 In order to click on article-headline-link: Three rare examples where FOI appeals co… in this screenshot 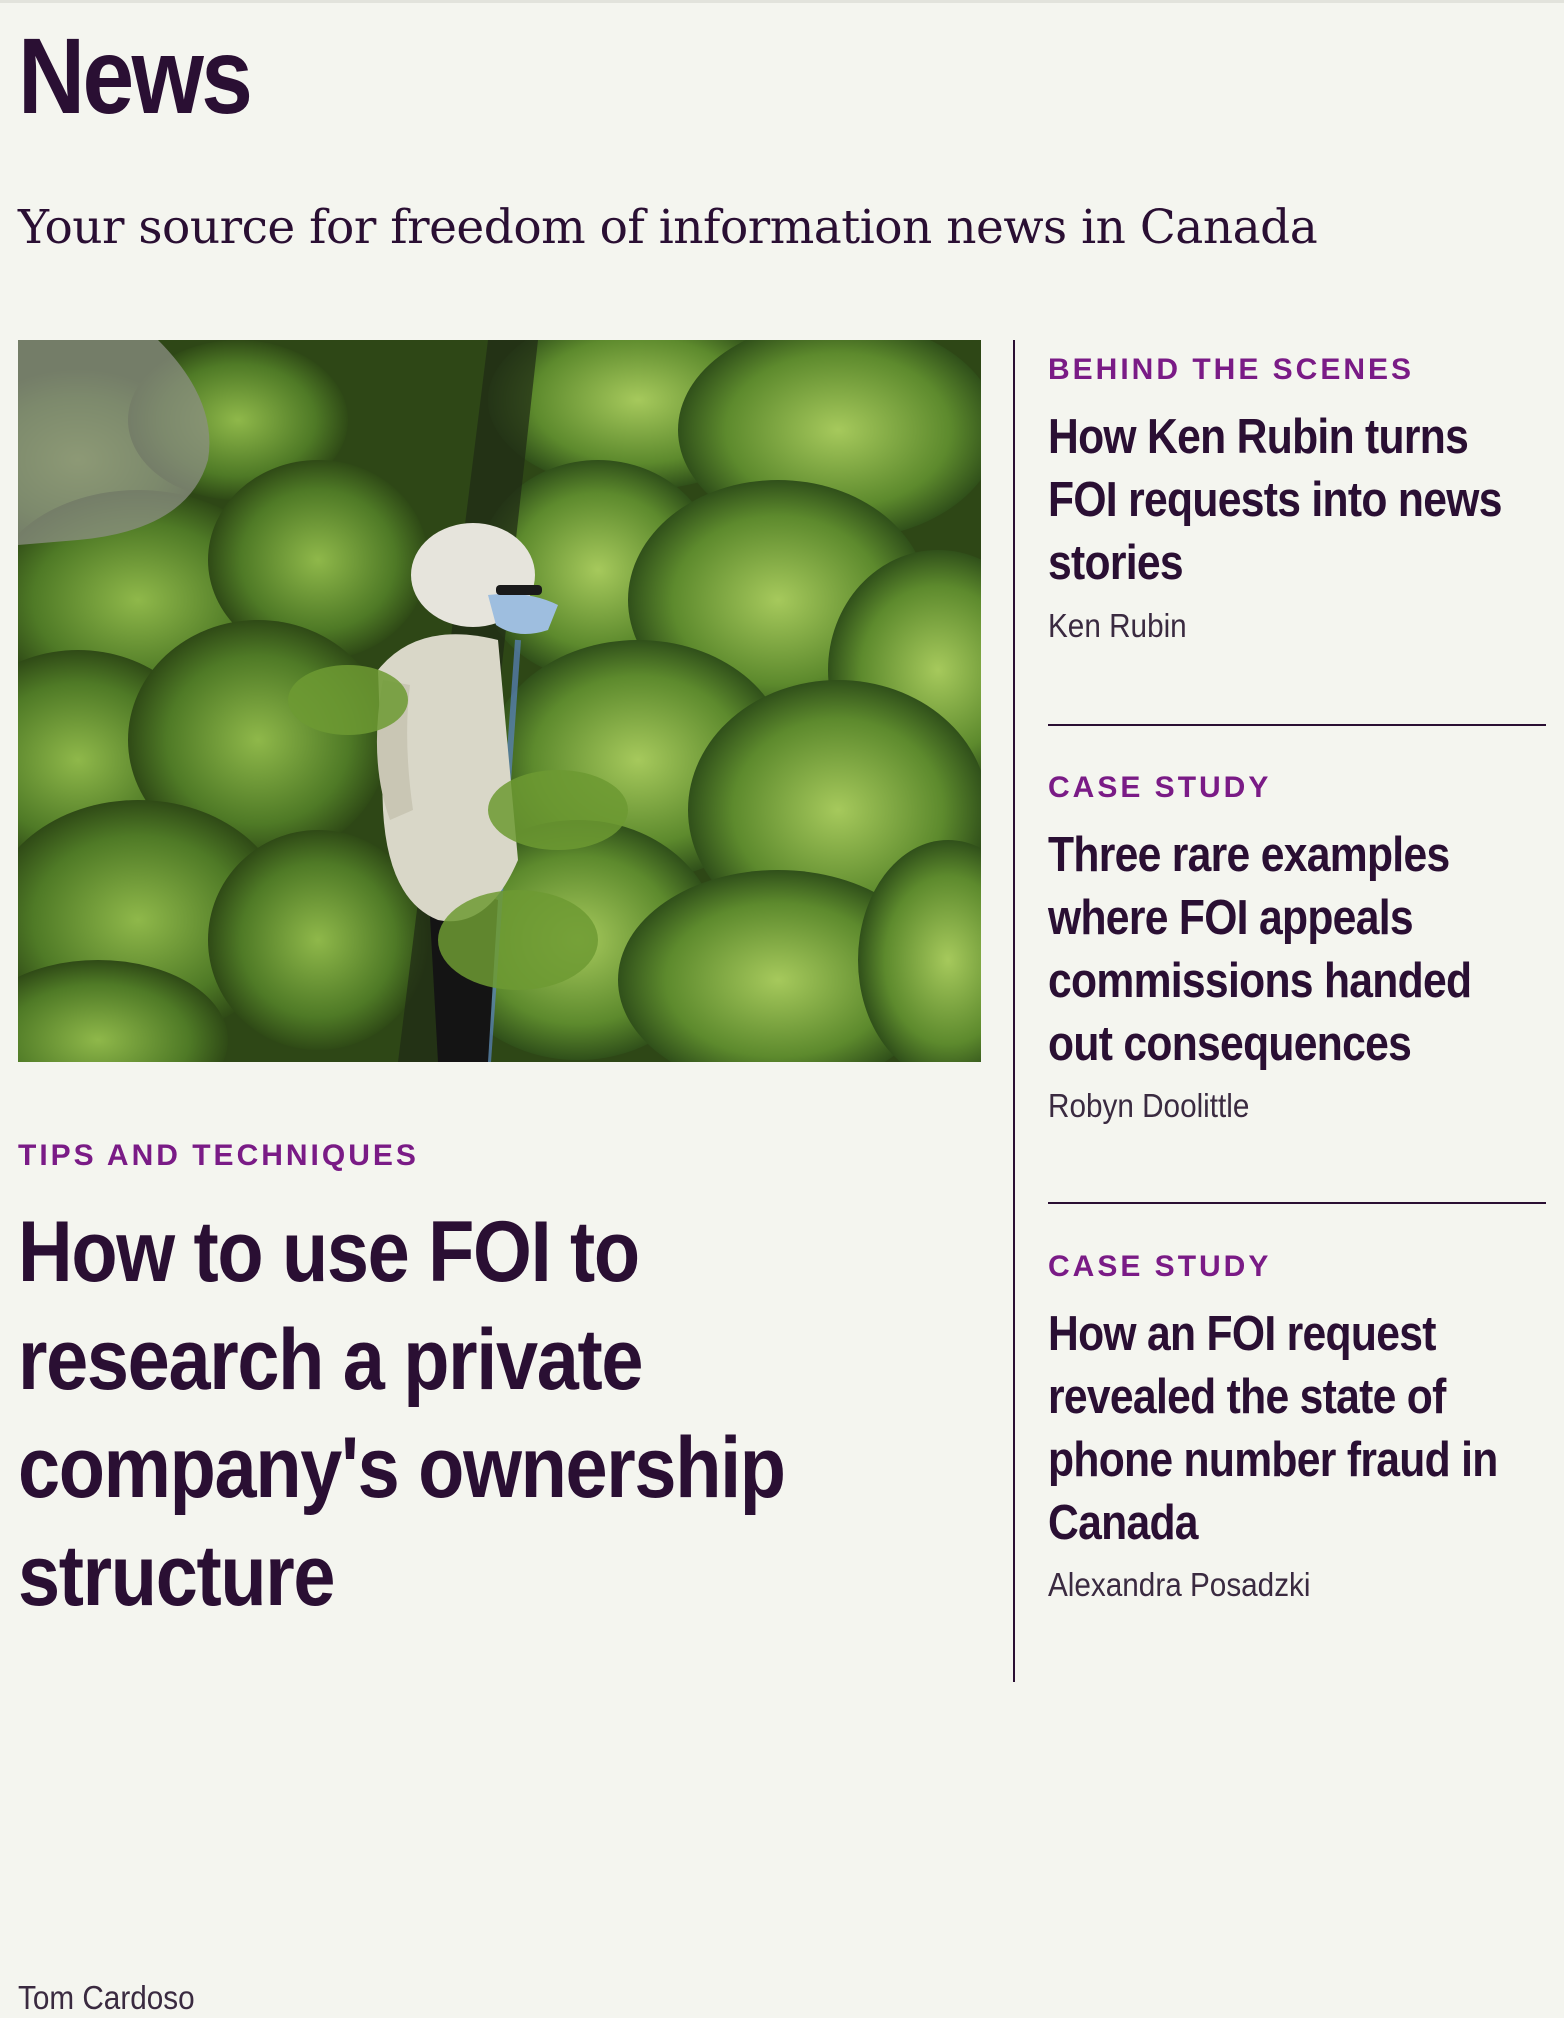, I will do `click(1283, 950)`.